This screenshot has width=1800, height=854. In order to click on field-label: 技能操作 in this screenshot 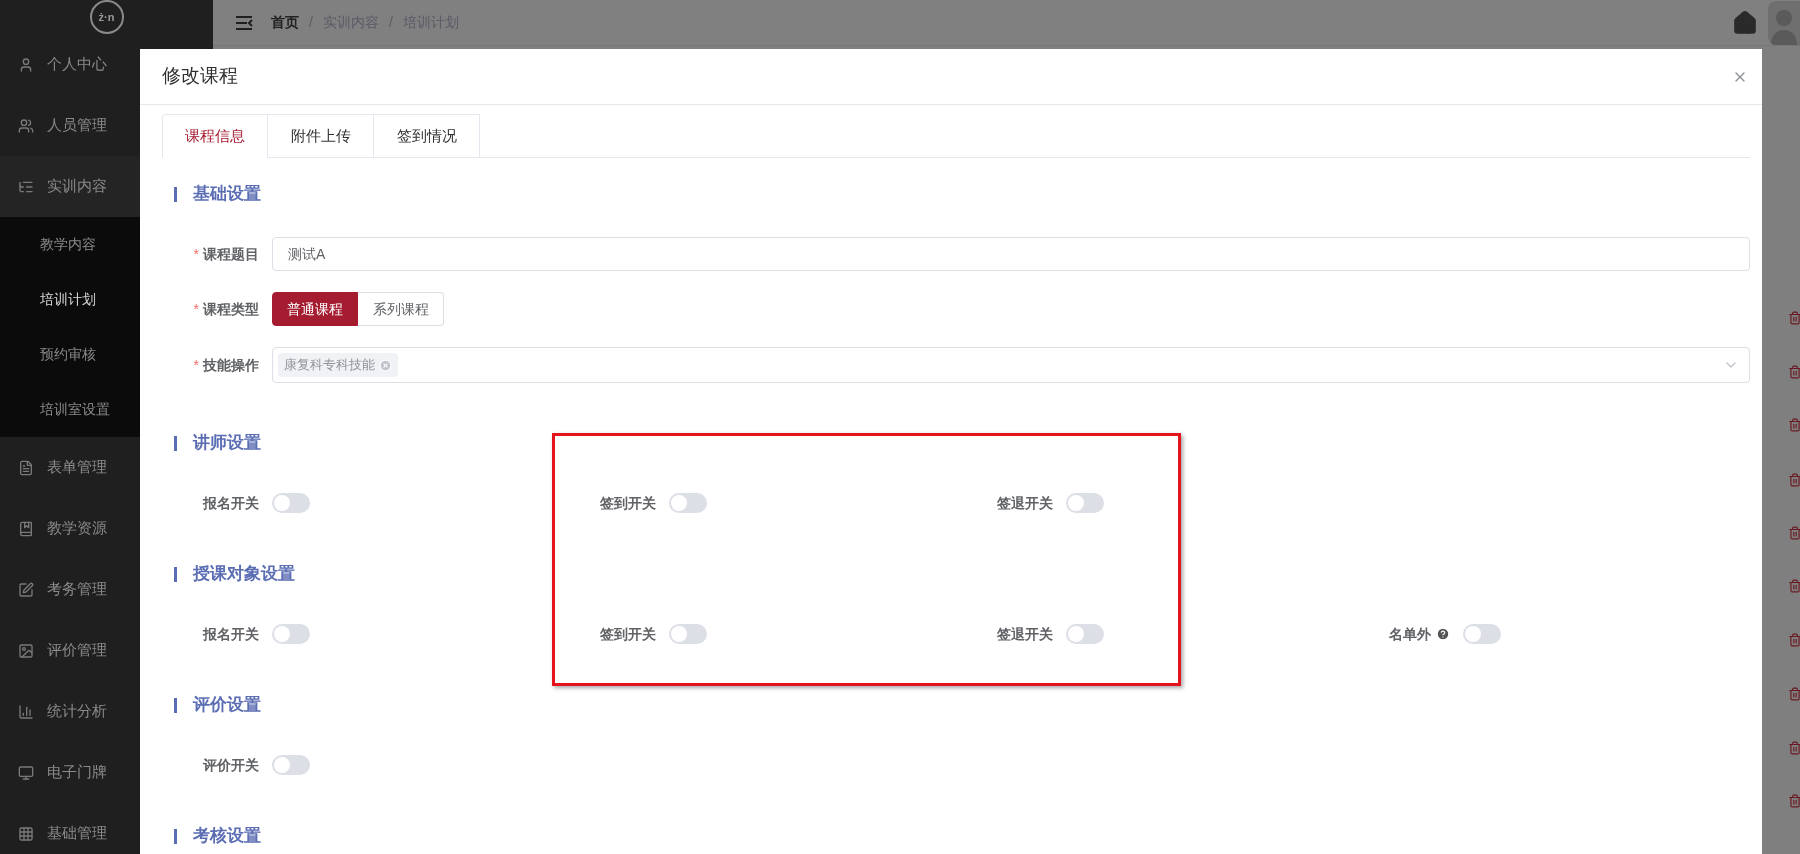, I will do `click(231, 365)`.